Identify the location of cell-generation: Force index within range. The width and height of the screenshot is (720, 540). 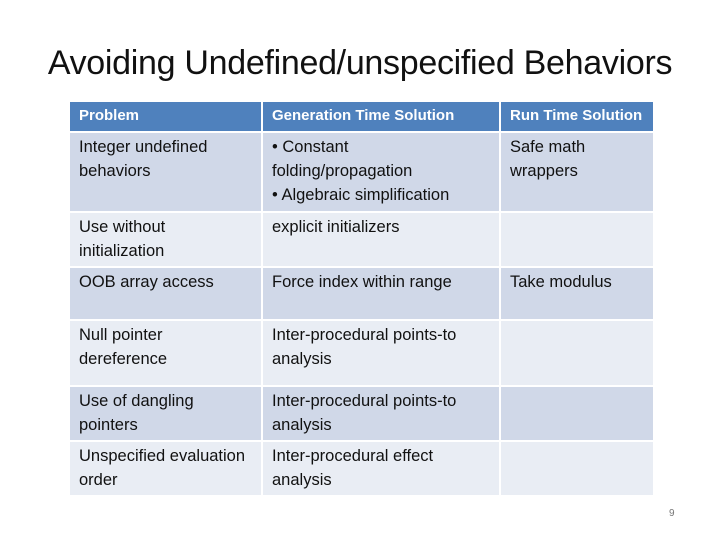
(381, 293).